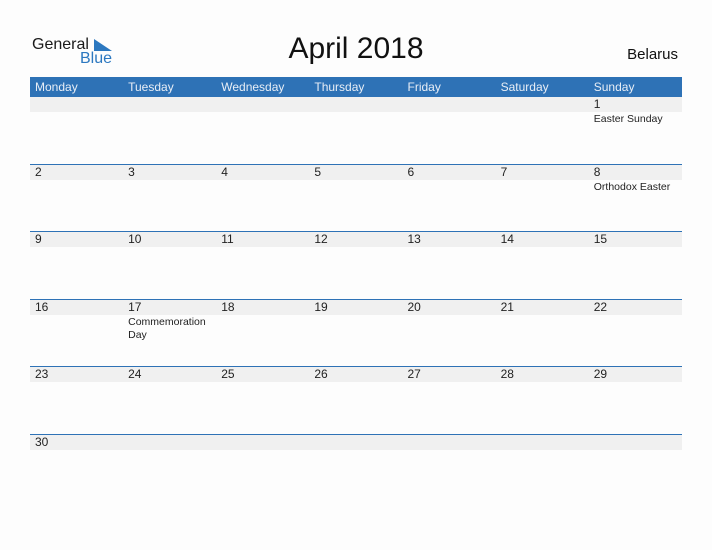  What do you see at coordinates (76, 468) in the screenshot?
I see `day-cell: 30` at bounding box center [76, 468].